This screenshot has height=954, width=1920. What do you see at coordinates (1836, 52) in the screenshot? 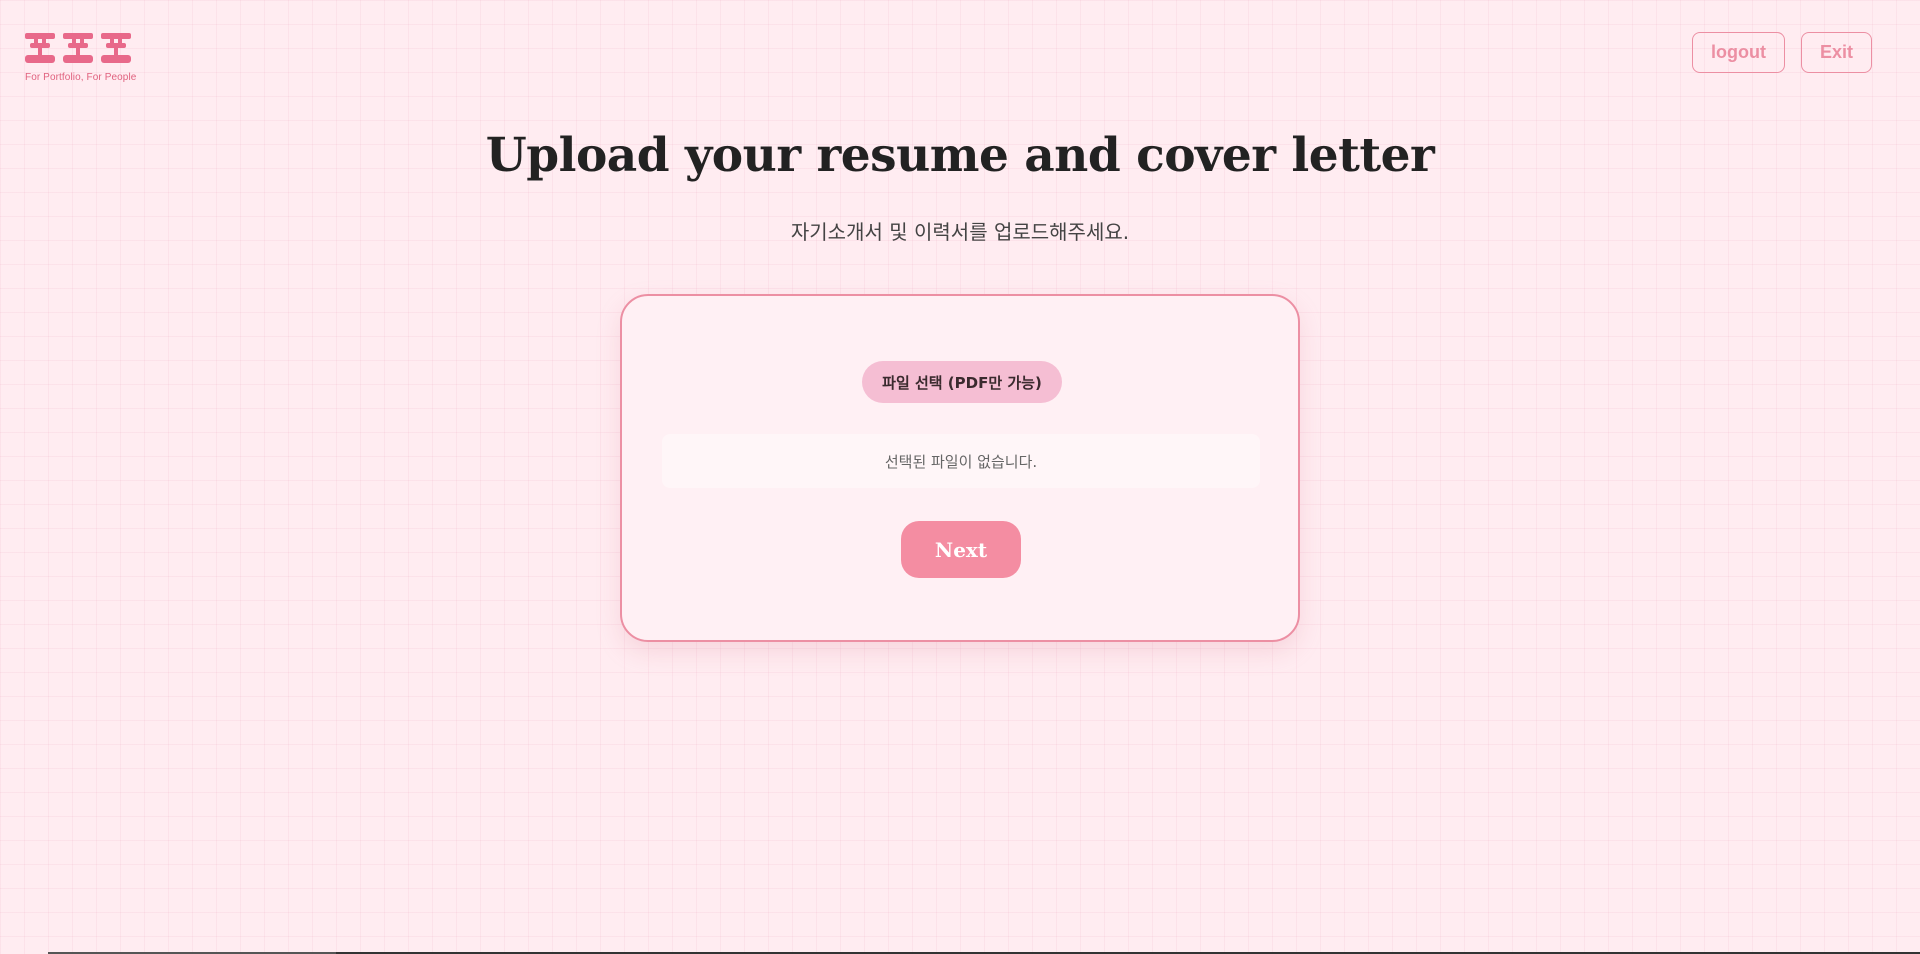
I see `exit-button: Exit` at bounding box center [1836, 52].